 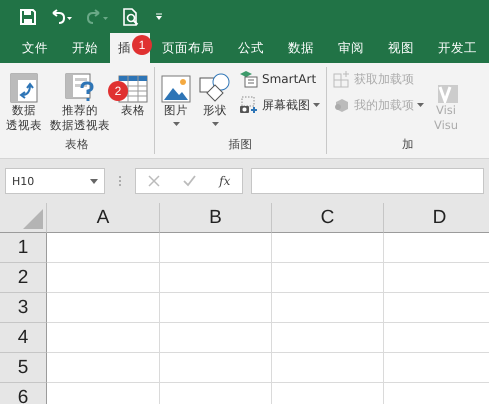 What do you see at coordinates (251, 48) in the screenshot?
I see `ribbon-tab: 公式` at bounding box center [251, 48].